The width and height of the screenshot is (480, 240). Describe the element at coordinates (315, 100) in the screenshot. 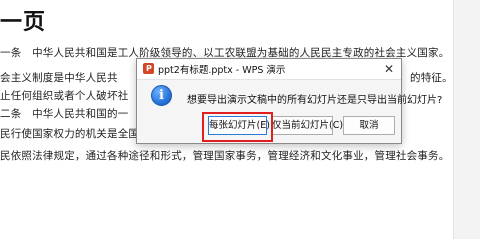

I see `dialog-message: 想要导出演示文稿中的所有幻灯片还是只导出当前幻灯片?` at that location.